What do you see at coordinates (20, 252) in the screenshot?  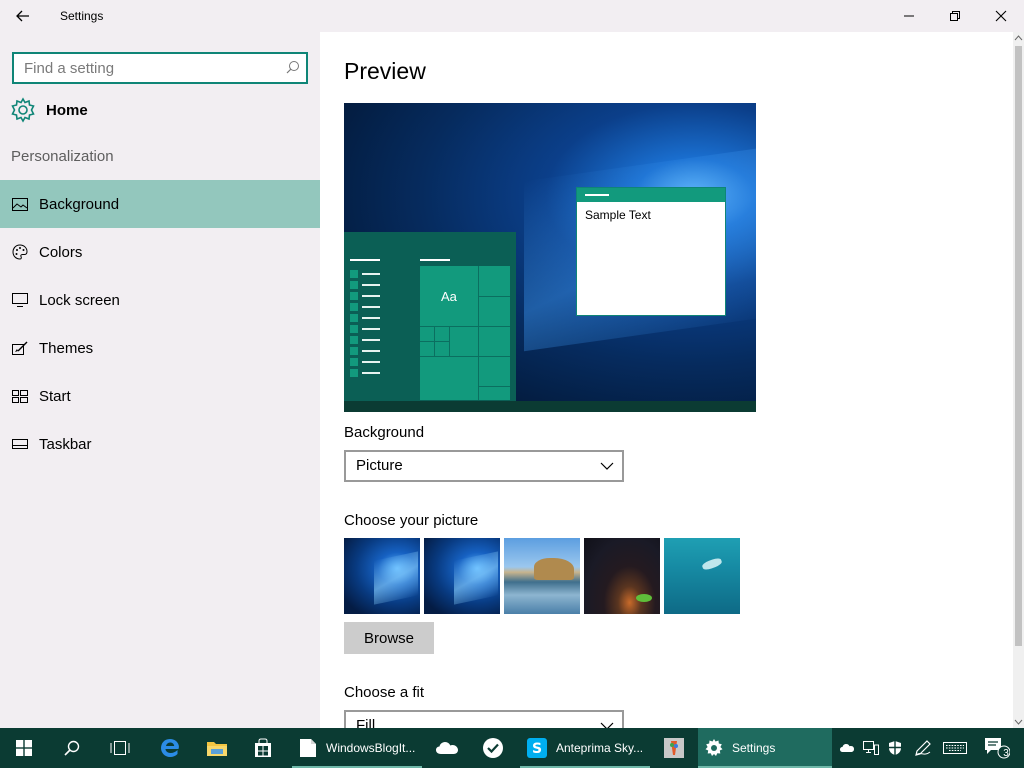 I see `palette-icon` at bounding box center [20, 252].